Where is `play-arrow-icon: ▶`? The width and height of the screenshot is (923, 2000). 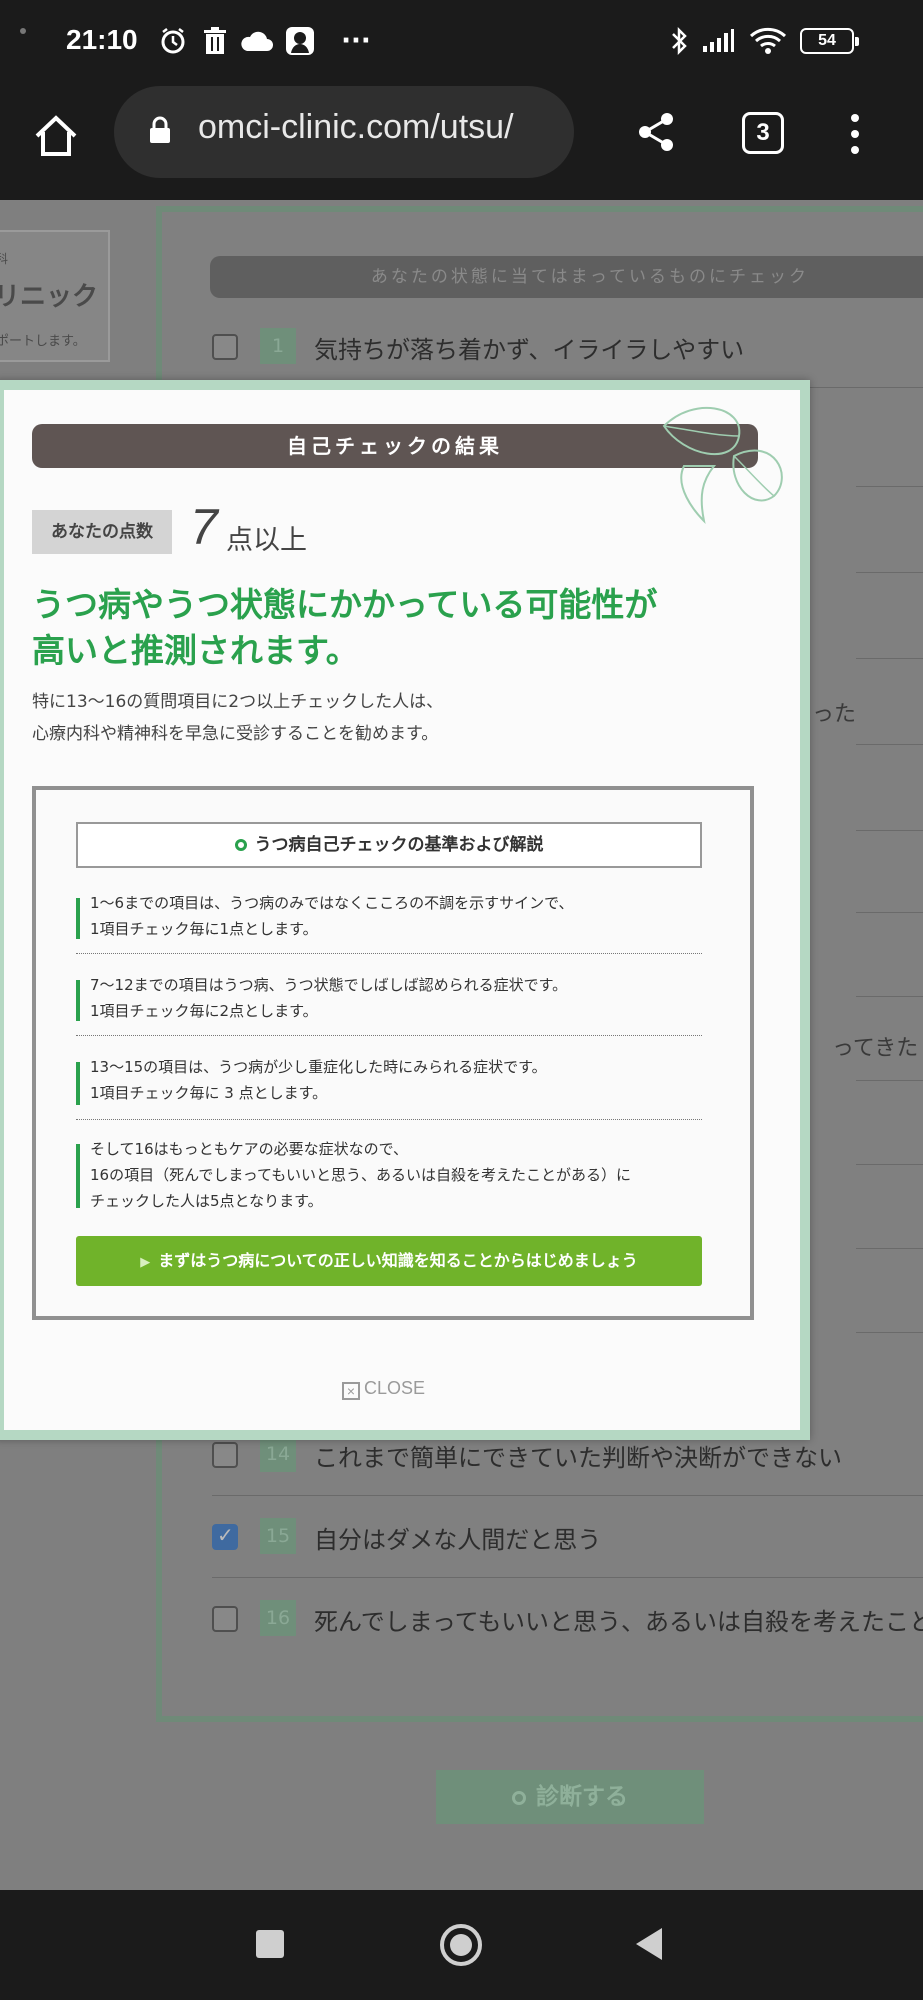 play-arrow-icon: ▶ is located at coordinates (145, 1262).